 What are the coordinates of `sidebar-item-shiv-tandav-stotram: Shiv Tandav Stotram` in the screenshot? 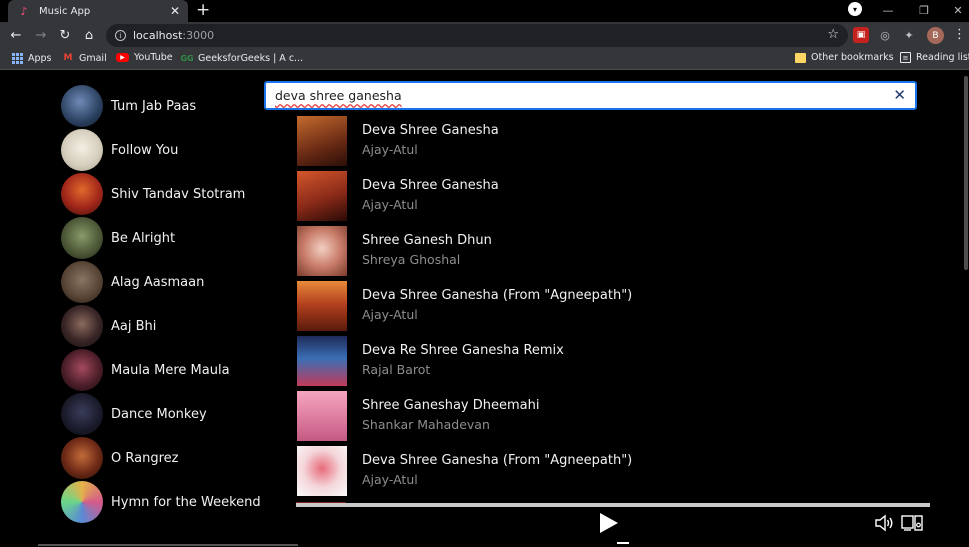 It's located at (163, 194).